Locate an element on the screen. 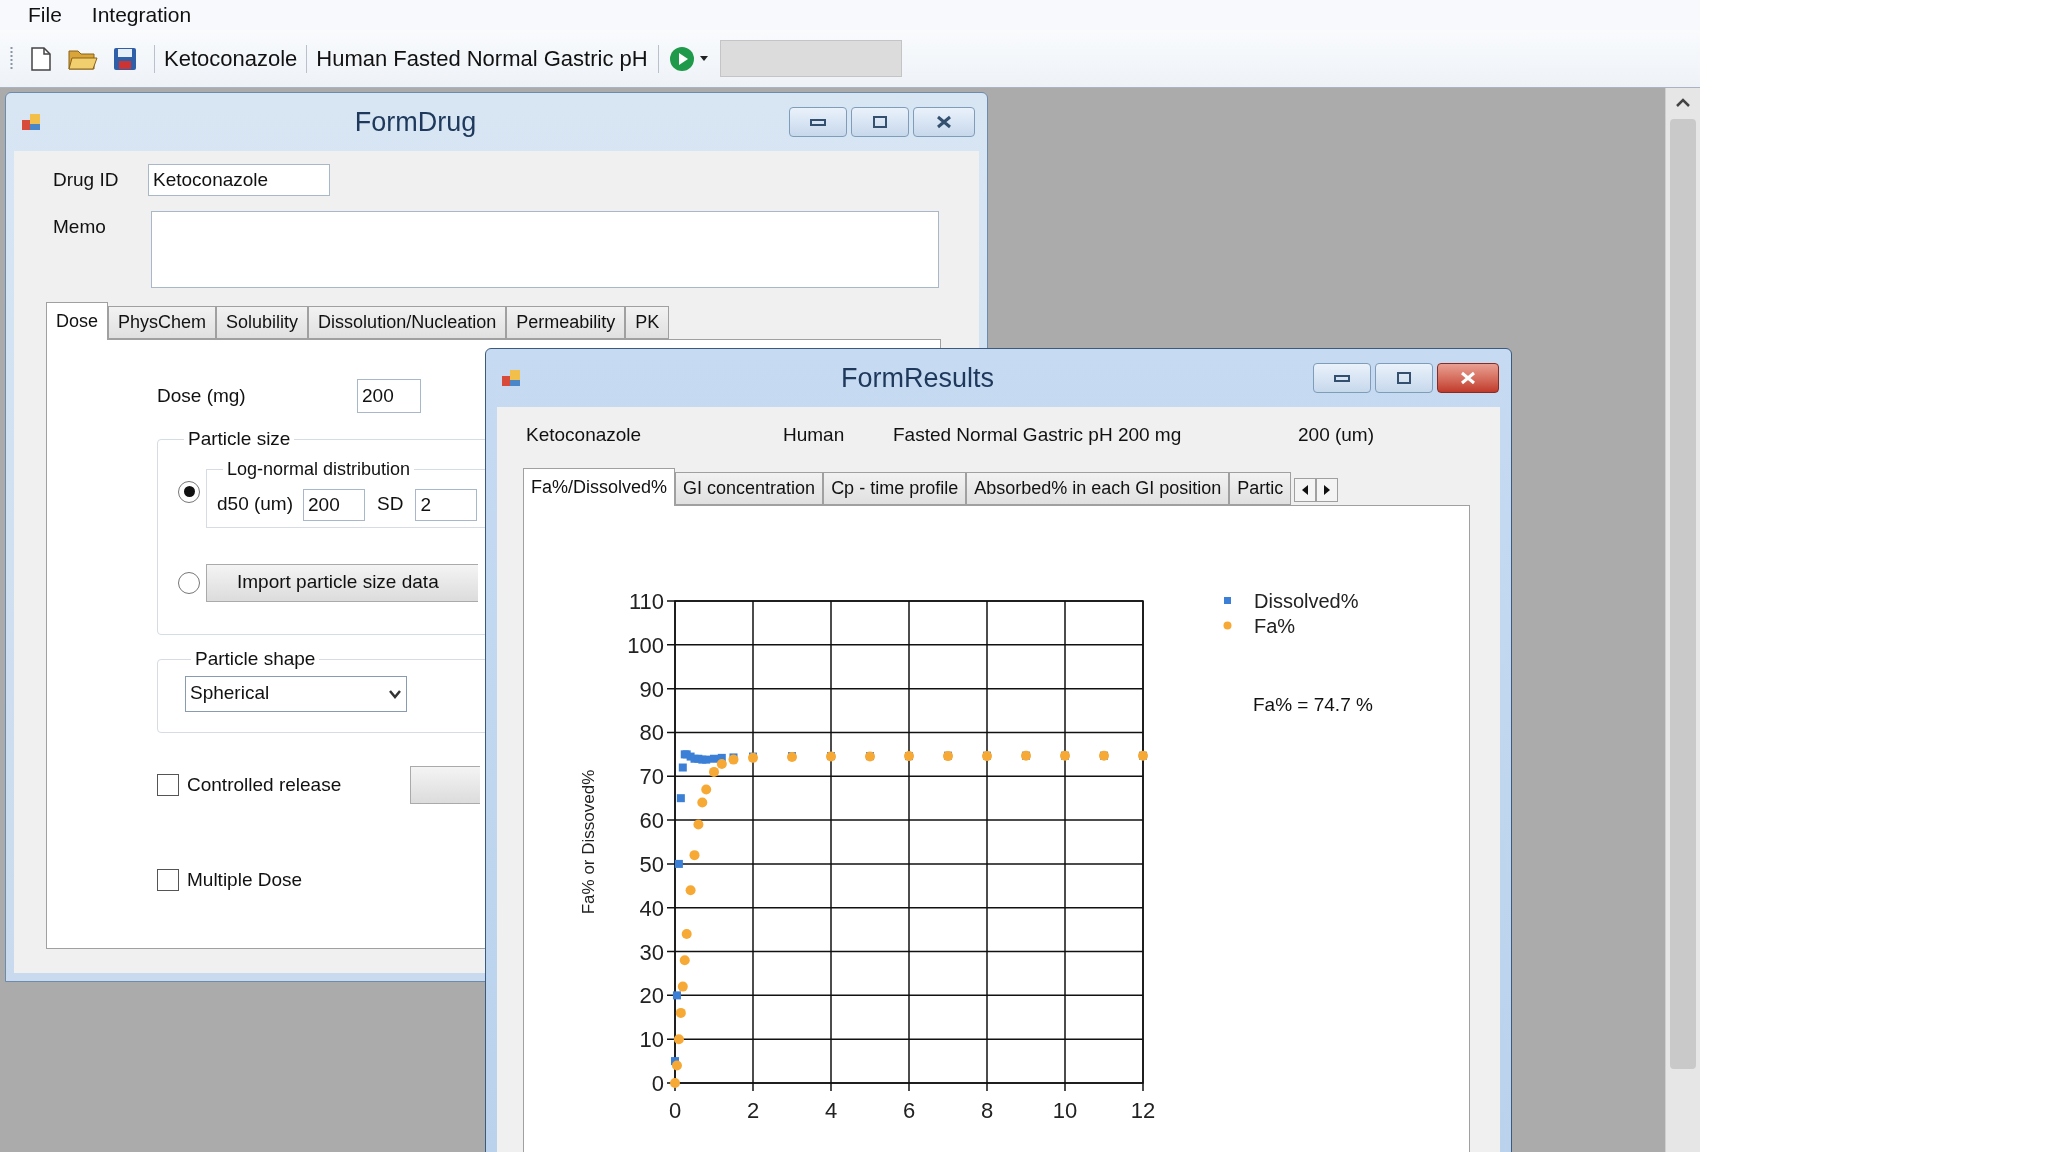 This screenshot has height=1152, width=2049. window-title: FormResults is located at coordinates (917, 378).